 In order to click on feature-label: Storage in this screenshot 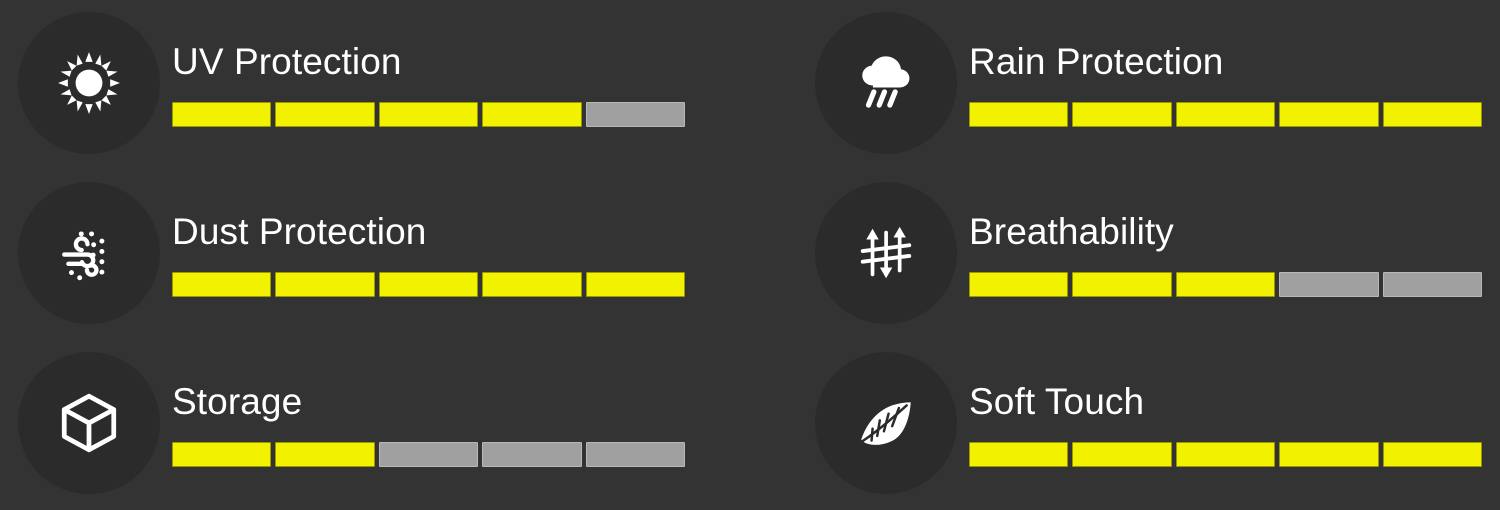, I will do `click(237, 402)`.